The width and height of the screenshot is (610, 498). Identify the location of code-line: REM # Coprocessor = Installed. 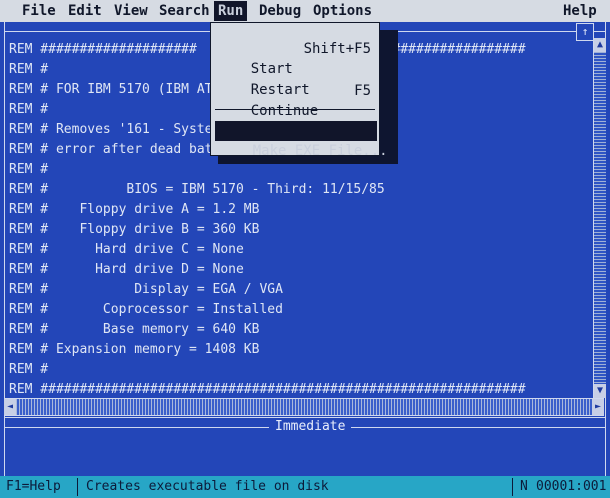
(146, 309).